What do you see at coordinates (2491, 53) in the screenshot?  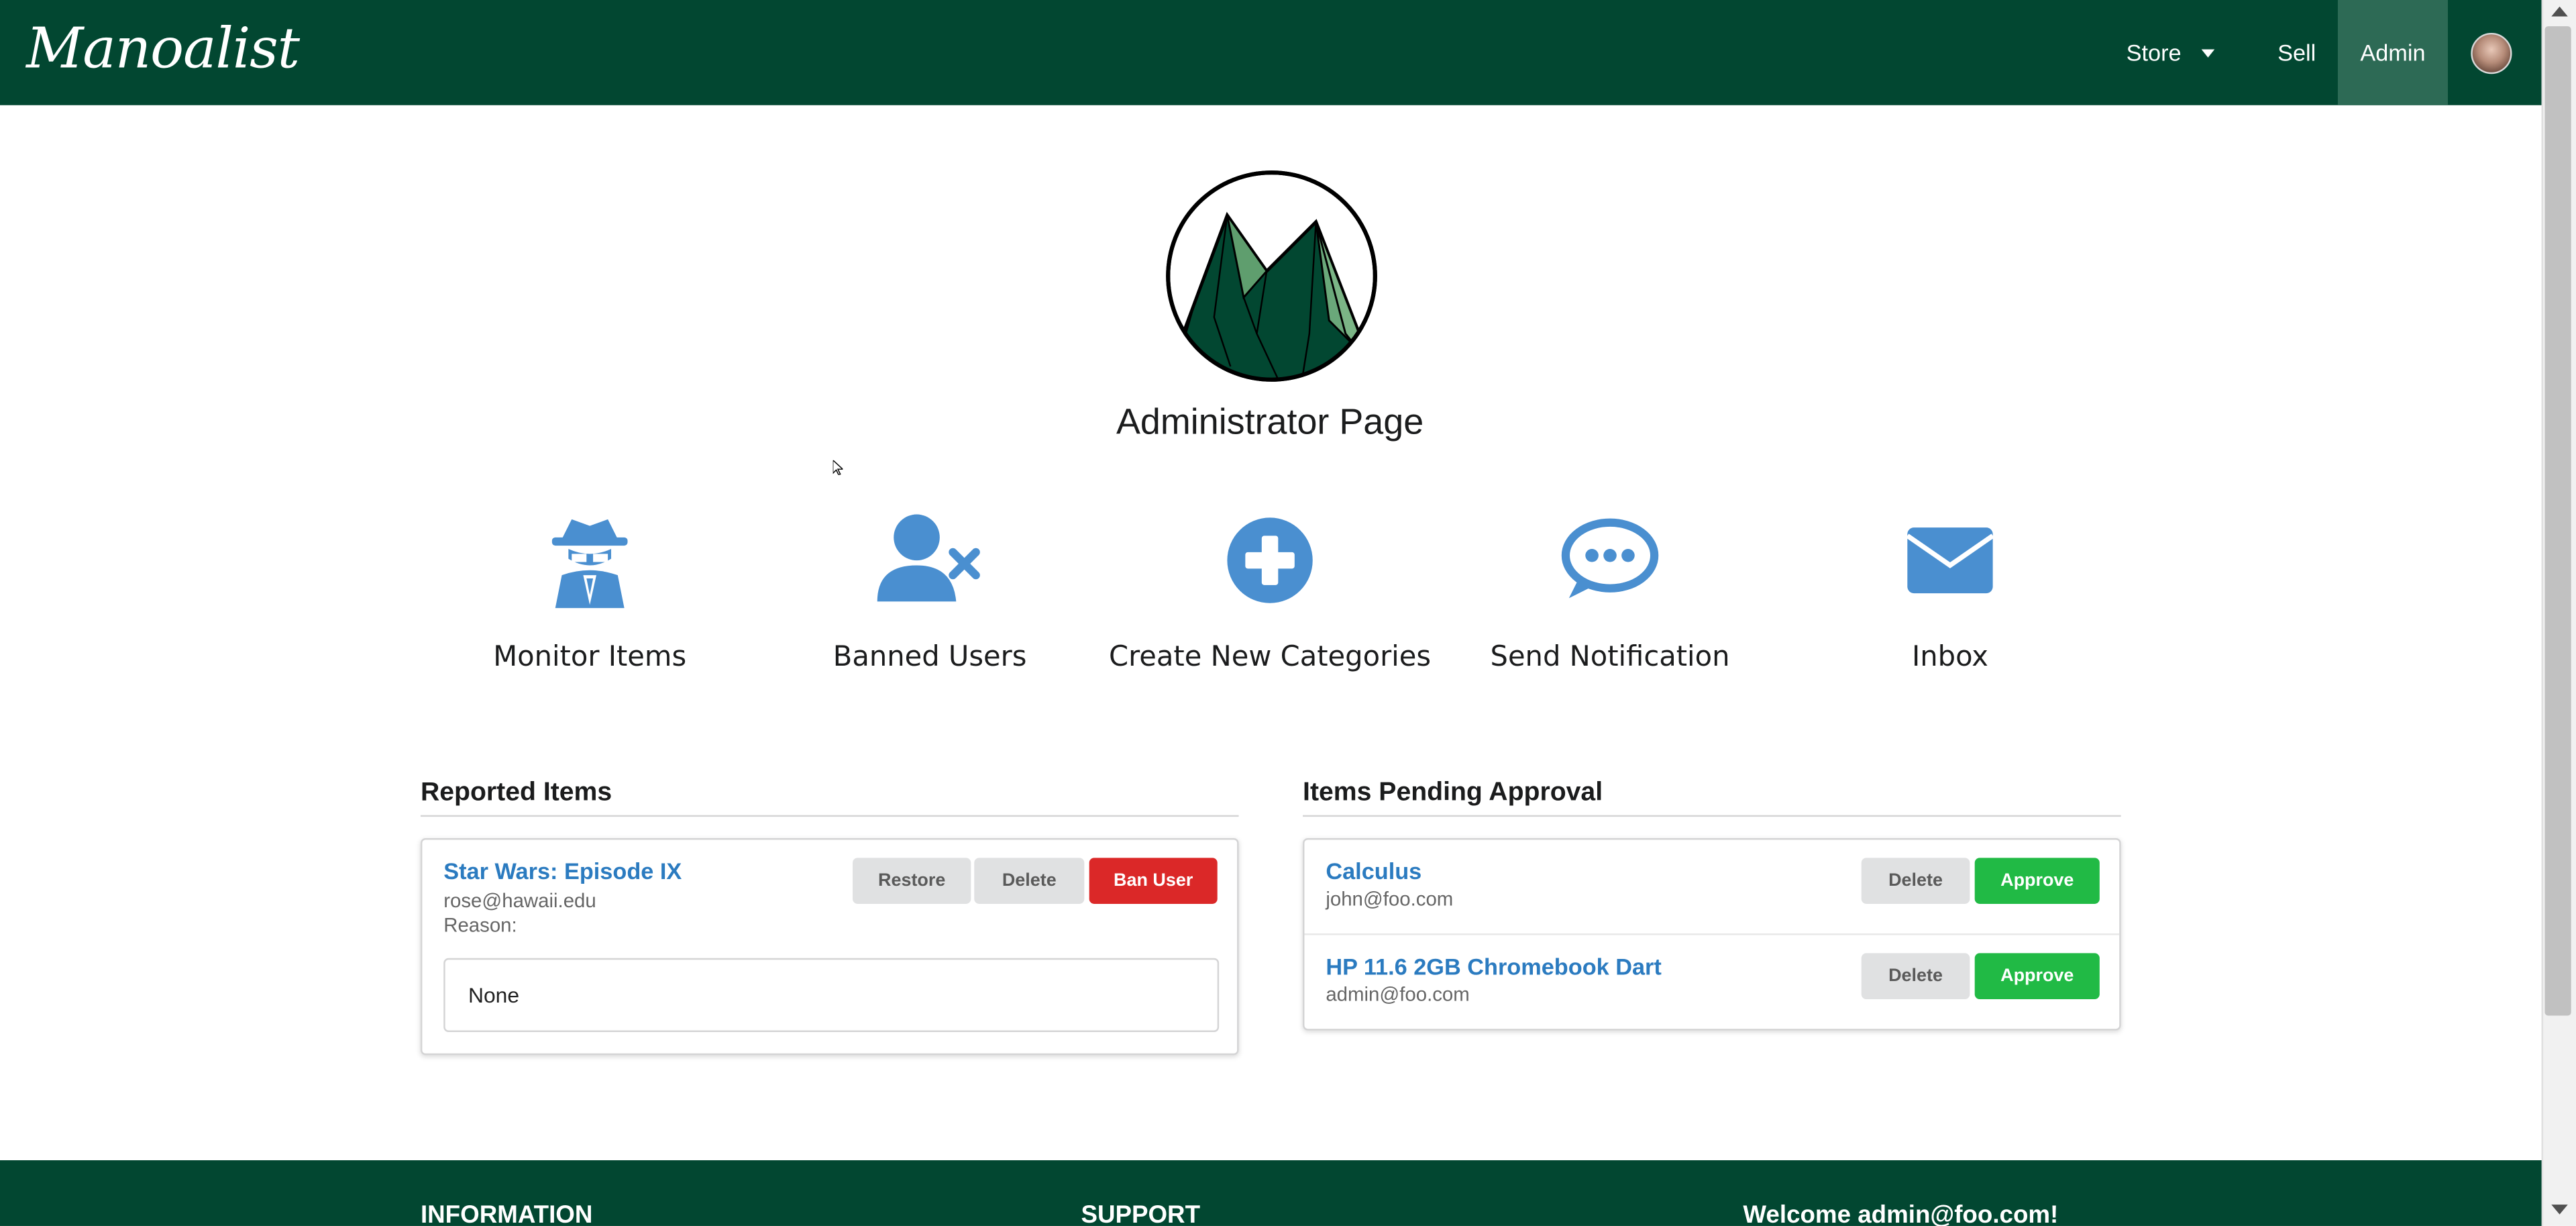 I see `avatar` at bounding box center [2491, 53].